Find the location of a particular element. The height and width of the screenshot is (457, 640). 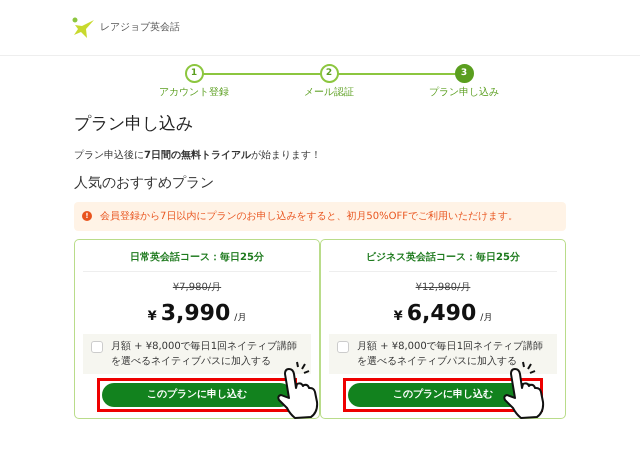

logo-icon is located at coordinates (84, 27).